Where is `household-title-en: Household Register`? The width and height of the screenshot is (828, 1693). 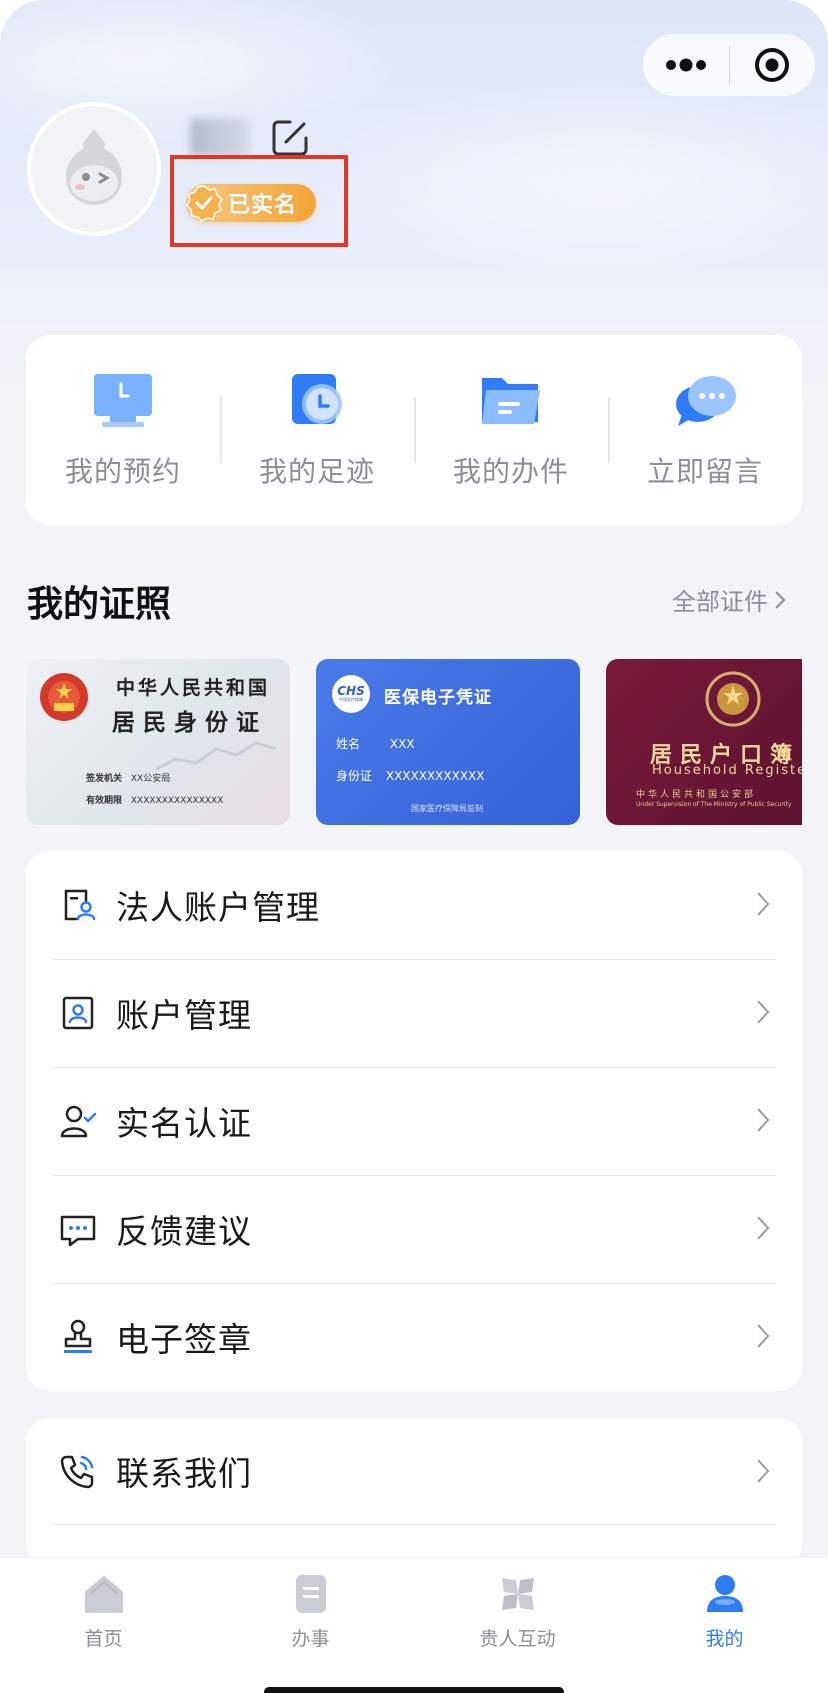 household-title-en: Household Register is located at coordinates (727, 770).